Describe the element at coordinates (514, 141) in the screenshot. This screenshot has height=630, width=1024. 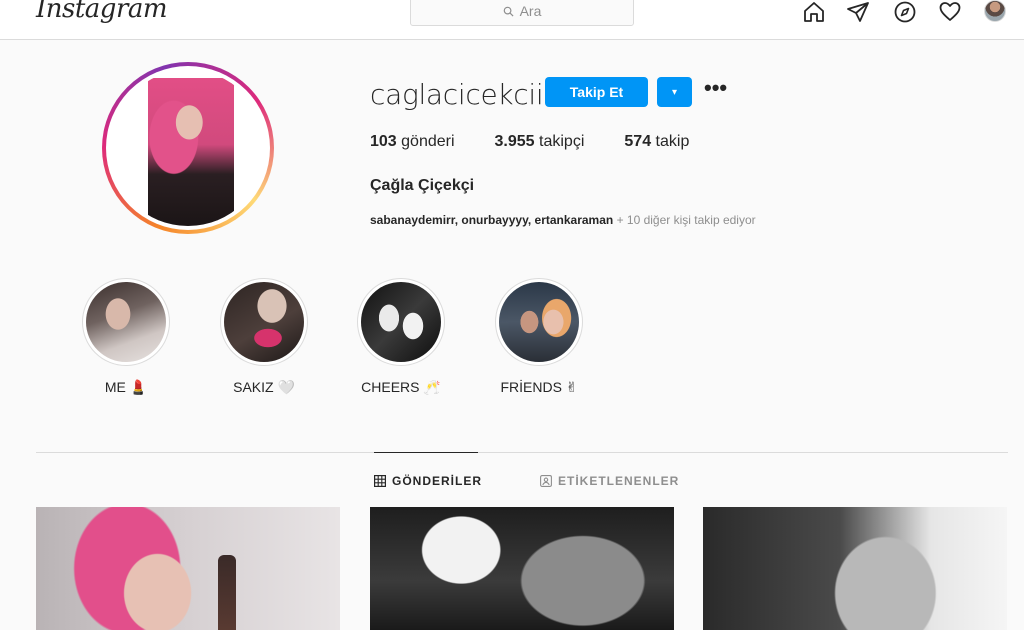
I see `followers-count: 3.955` at that location.